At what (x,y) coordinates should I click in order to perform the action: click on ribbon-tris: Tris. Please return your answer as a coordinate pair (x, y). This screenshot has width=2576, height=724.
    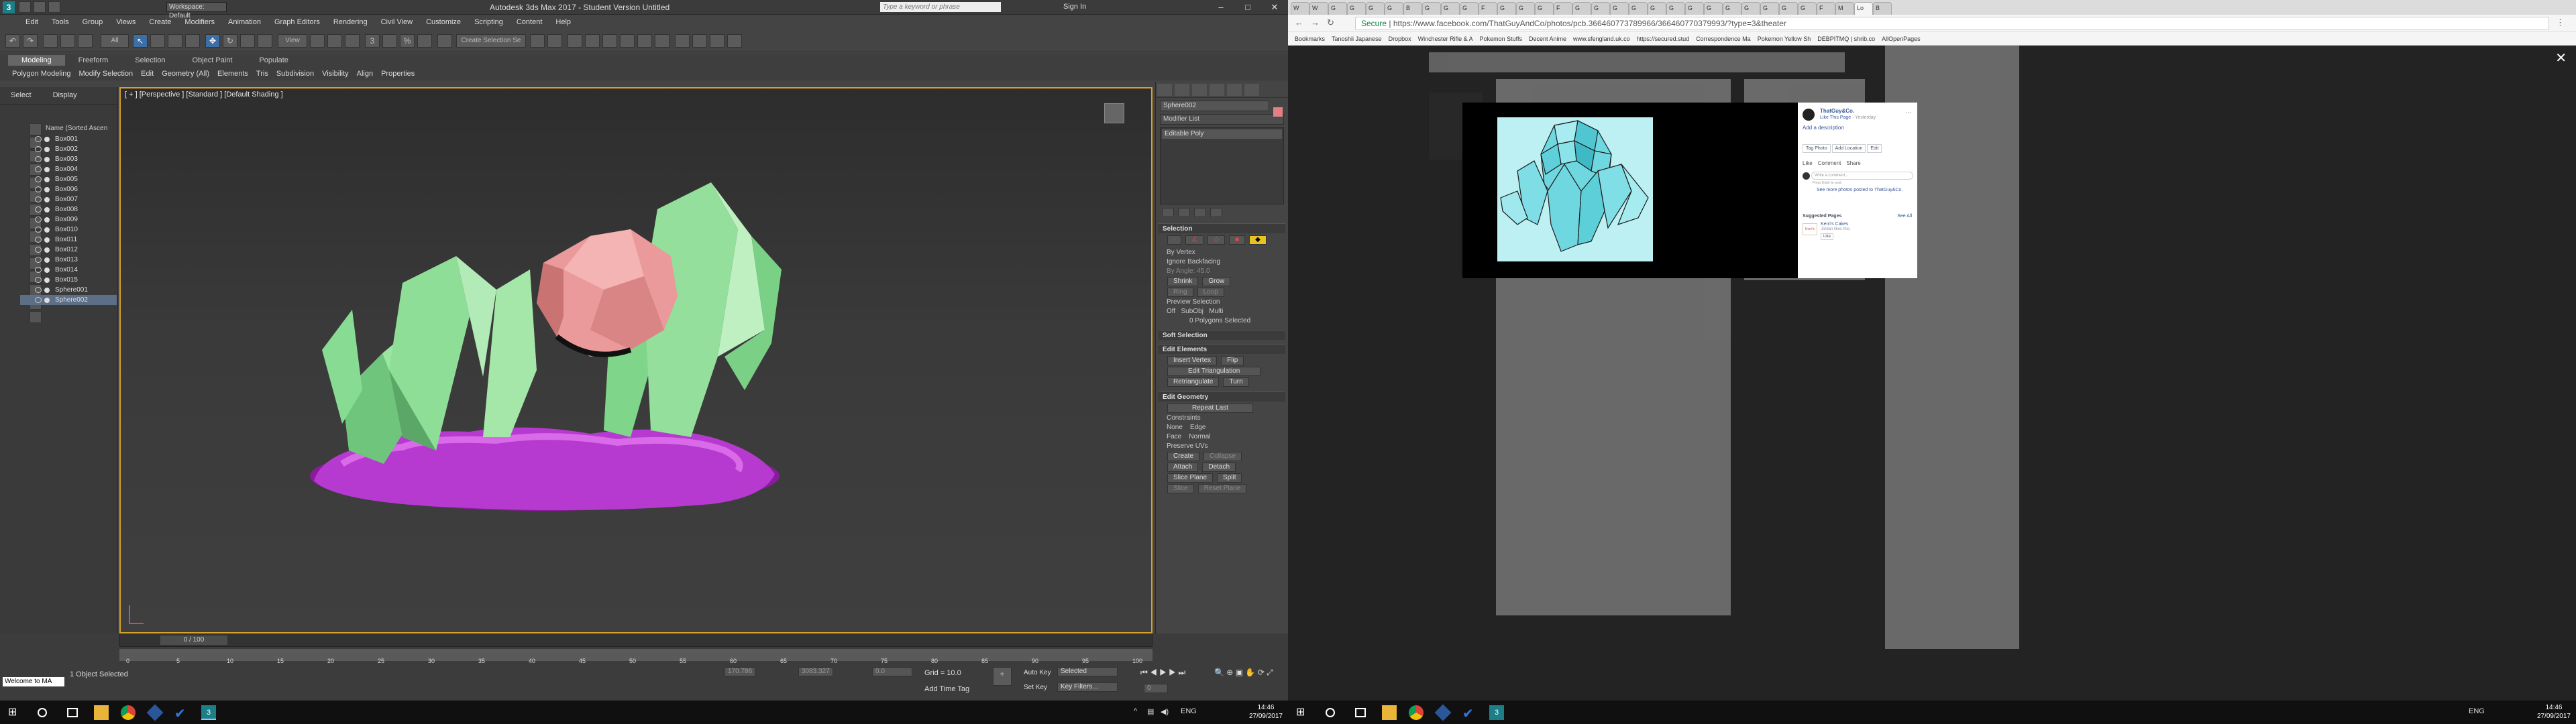
    Looking at the image, I should click on (262, 73).